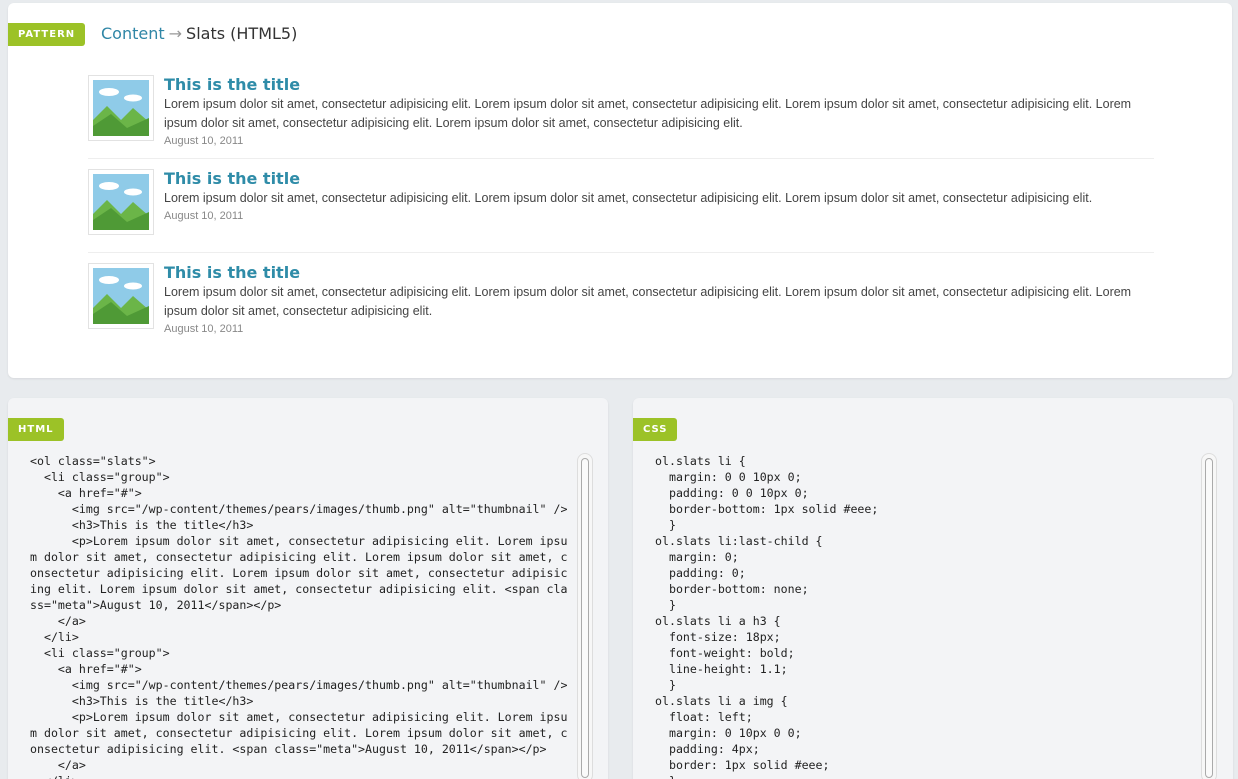 The width and height of the screenshot is (1238, 779). I want to click on css-tag: CSS, so click(655, 429).